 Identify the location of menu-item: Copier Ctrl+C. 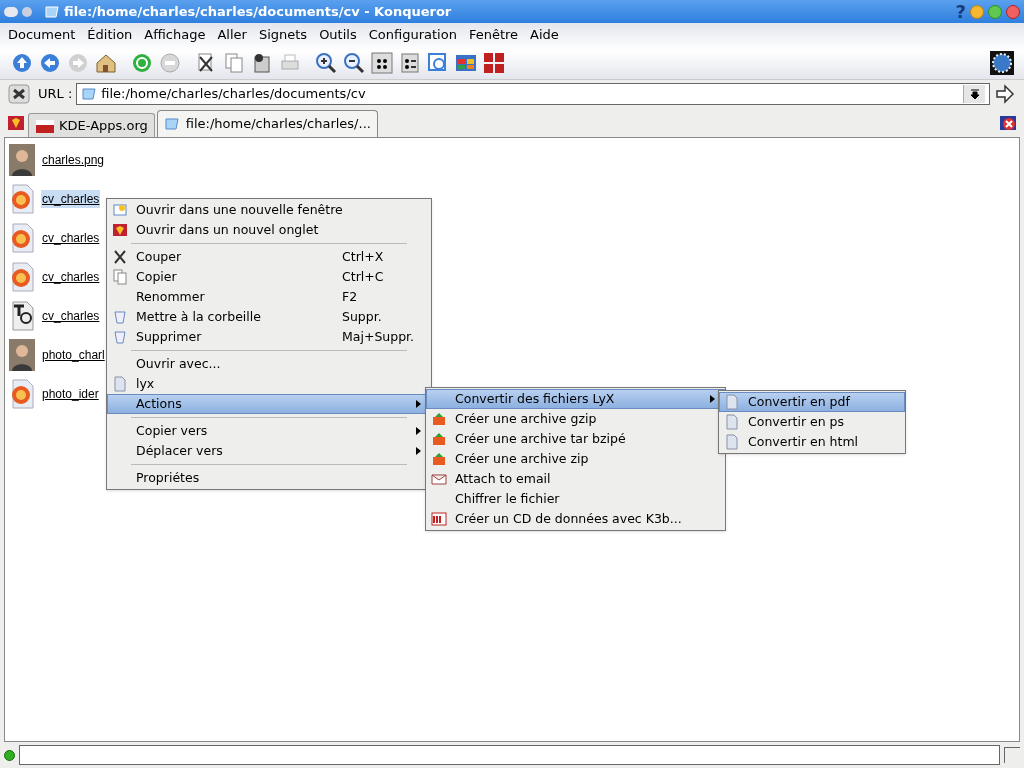
(269, 277).